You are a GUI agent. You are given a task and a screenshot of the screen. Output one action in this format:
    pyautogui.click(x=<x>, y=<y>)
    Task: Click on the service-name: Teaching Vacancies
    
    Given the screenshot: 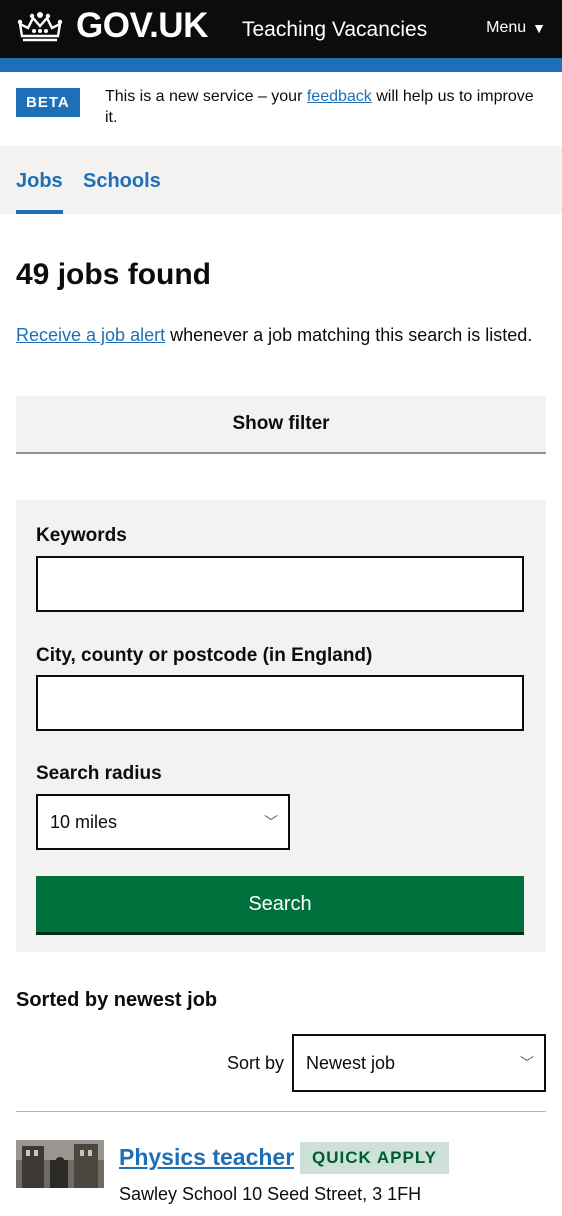 What is the action you would take?
    pyautogui.click(x=334, y=30)
    